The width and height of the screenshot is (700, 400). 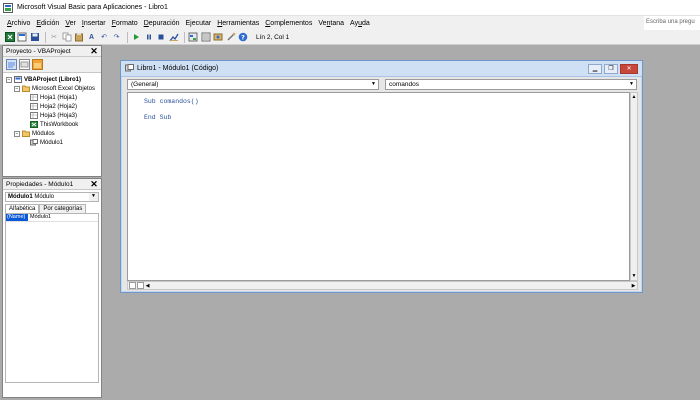 What do you see at coordinates (161, 37) in the screenshot?
I see `reset-icon` at bounding box center [161, 37].